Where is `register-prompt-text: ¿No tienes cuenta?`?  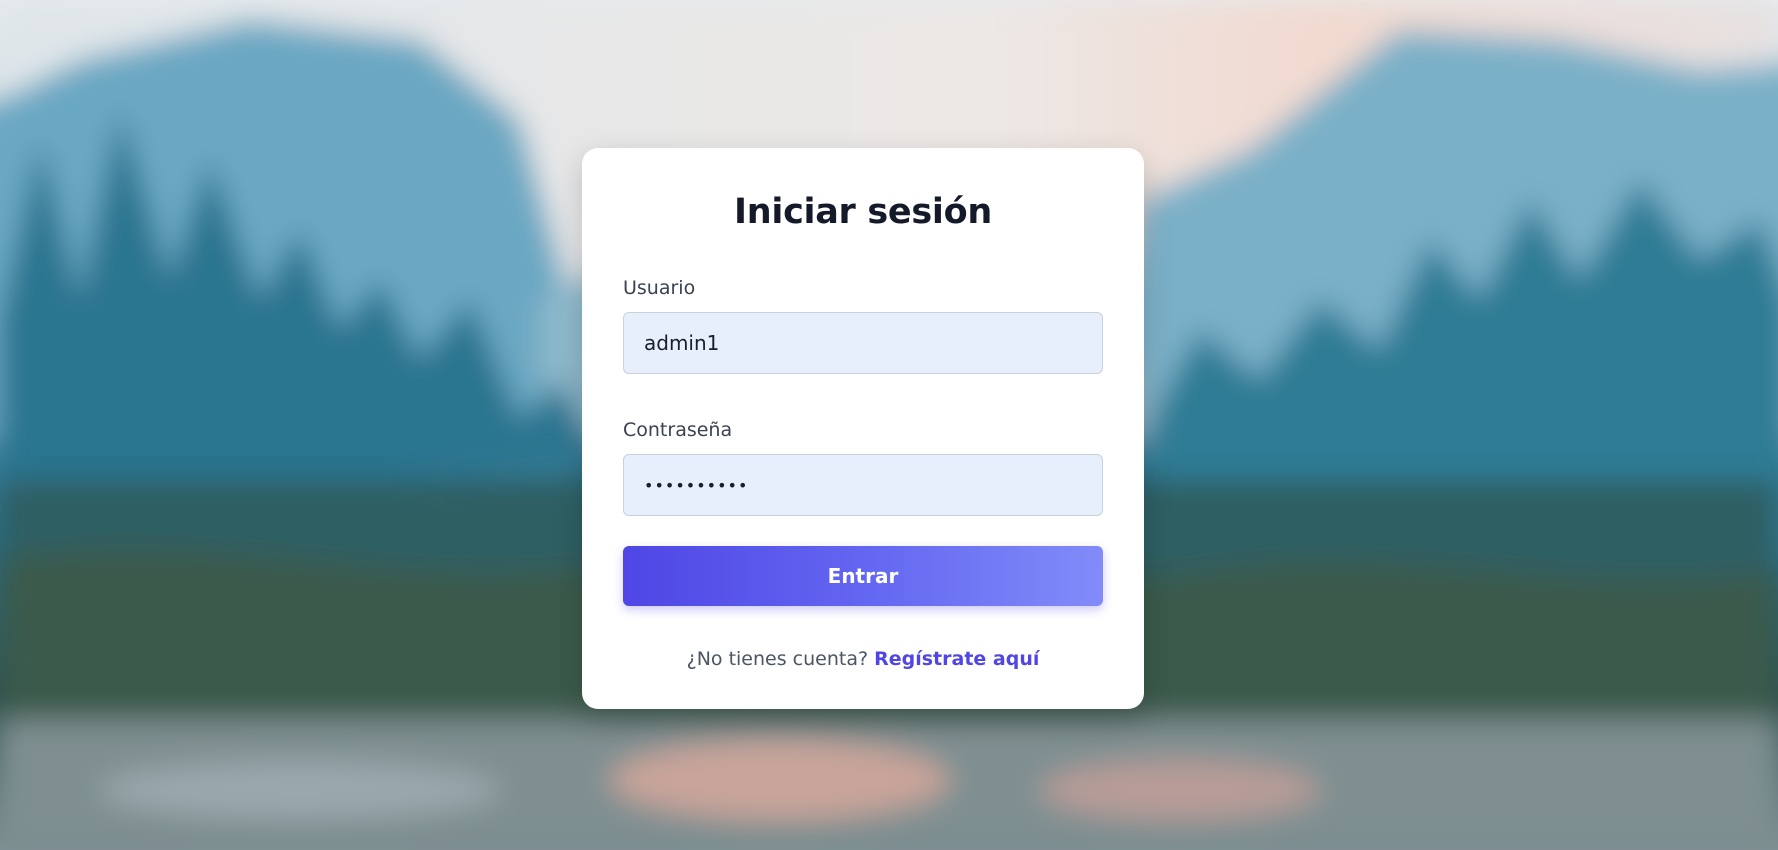 register-prompt-text: ¿No tienes cuenta? is located at coordinates (777, 659).